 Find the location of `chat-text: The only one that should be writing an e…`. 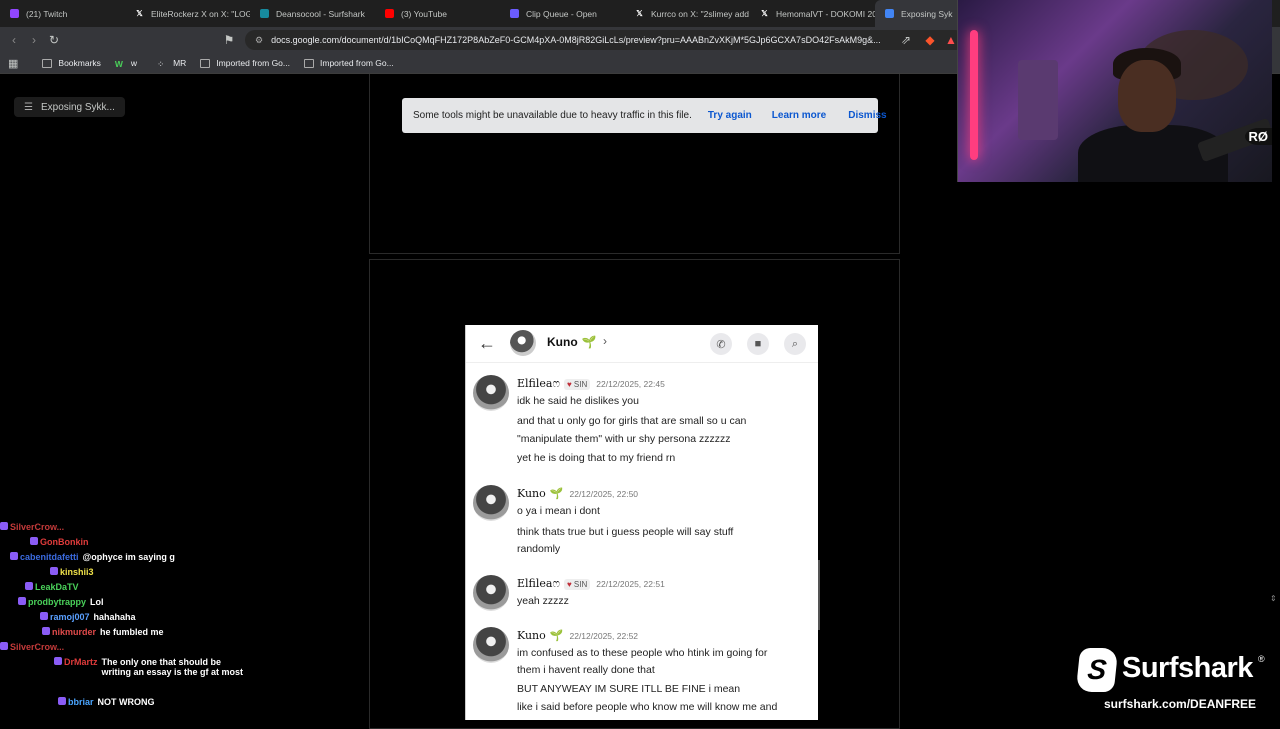

chat-text: The only one that should be writing an e… is located at coordinates (172, 667).